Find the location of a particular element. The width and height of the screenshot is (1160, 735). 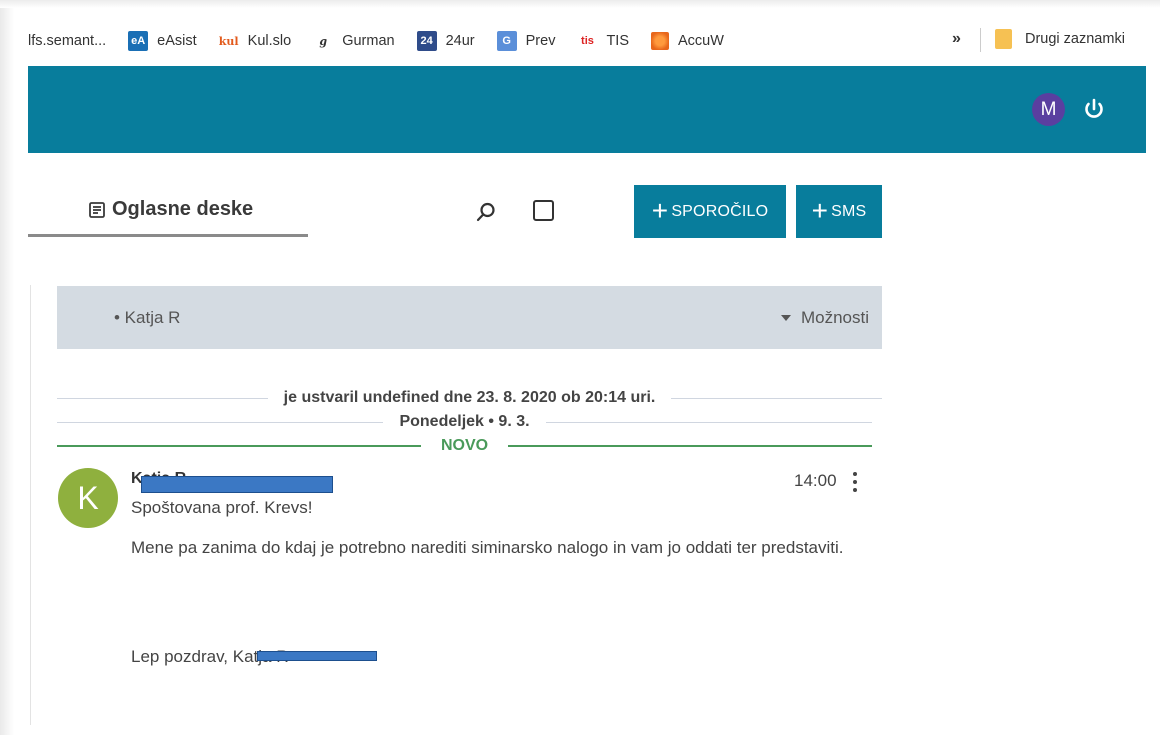

easist-icon: eA is located at coordinates (138, 41).